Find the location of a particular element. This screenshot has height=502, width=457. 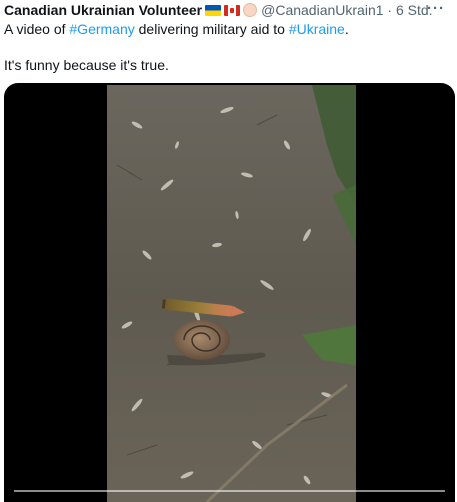

video-progress-bar is located at coordinates (229, 491).